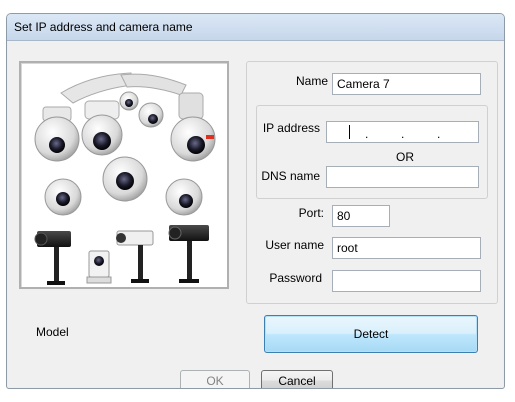  I want to click on name-field: Camera 7, so click(406, 84).